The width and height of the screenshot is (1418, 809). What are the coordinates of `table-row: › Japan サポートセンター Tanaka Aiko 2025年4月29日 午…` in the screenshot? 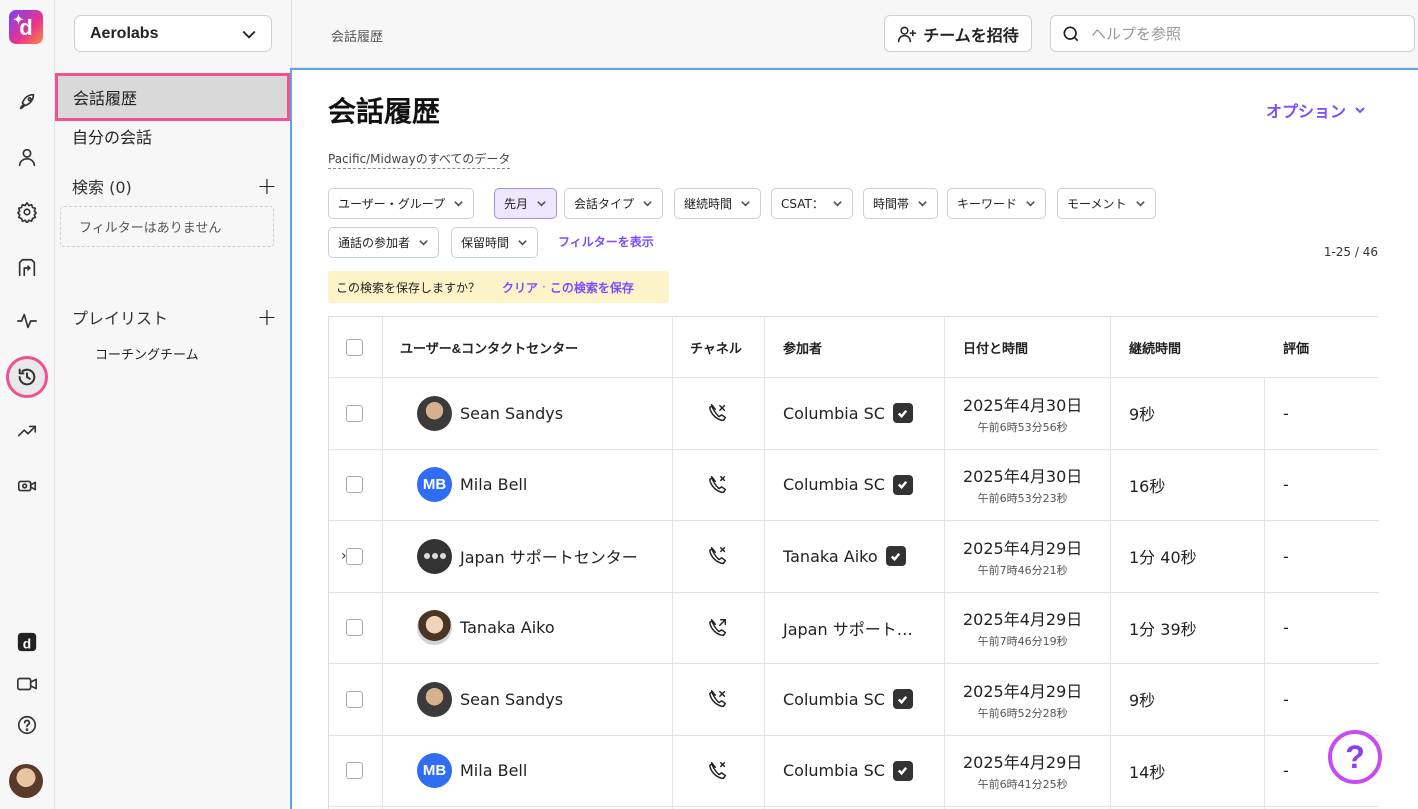 It's located at (854, 557).